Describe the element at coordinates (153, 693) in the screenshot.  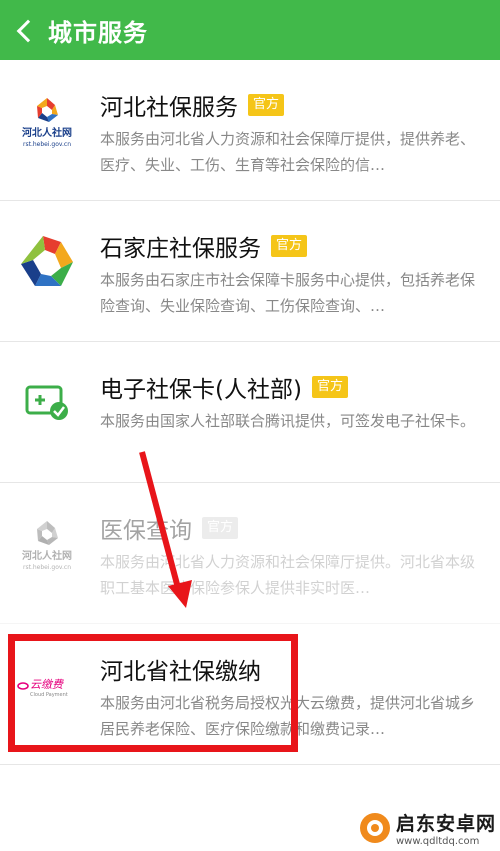
I see `highlight-box` at that location.